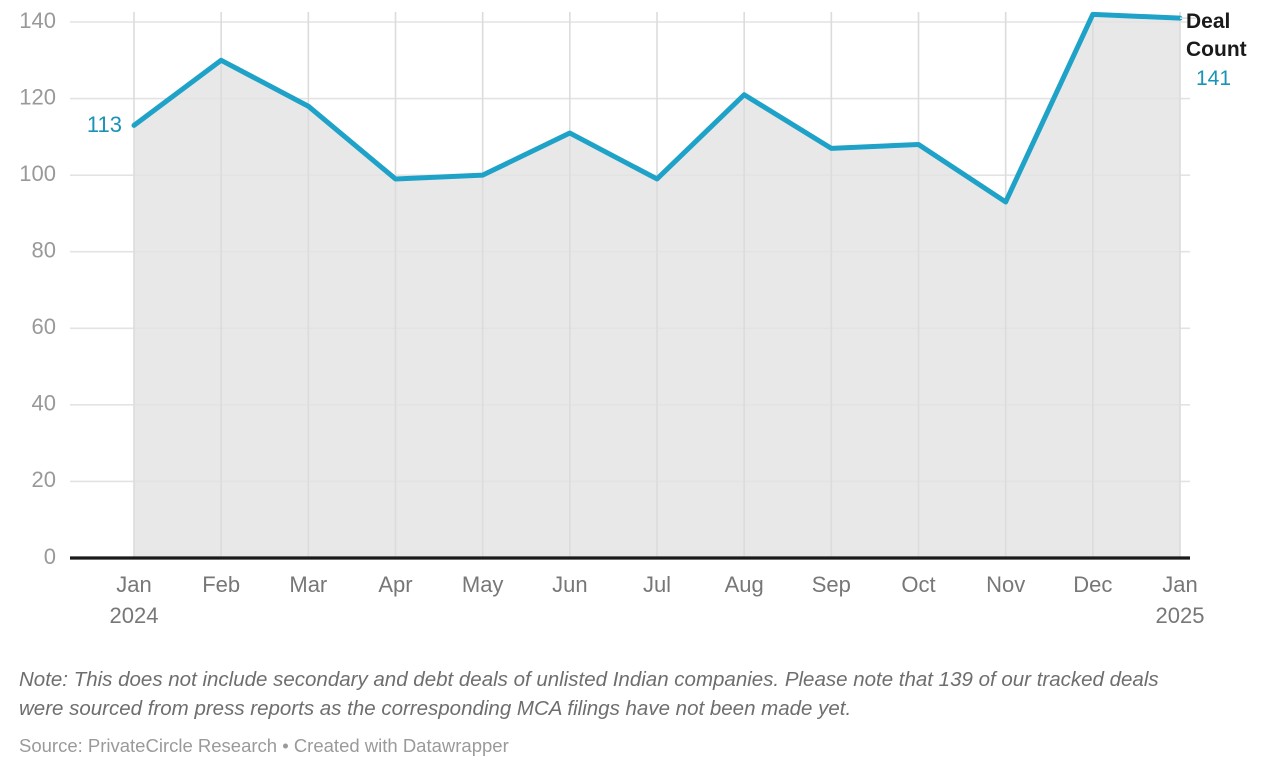 Image resolution: width=1272 pixels, height=780 pixels. Describe the element at coordinates (134, 615) in the screenshot. I see `x-axis-year-label: 2024` at that location.